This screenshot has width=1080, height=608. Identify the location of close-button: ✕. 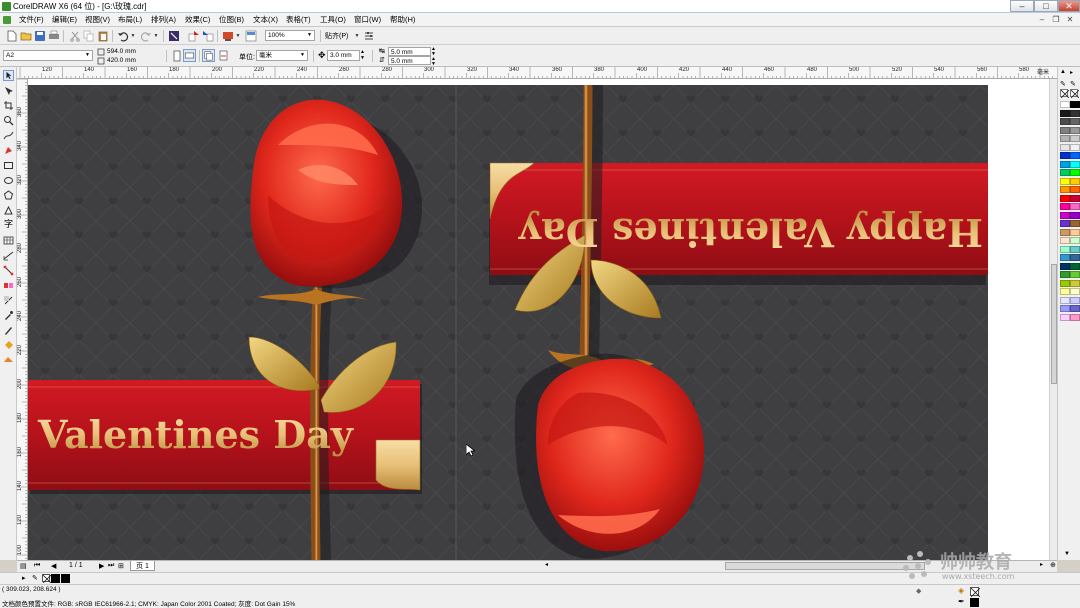
(1069, 6).